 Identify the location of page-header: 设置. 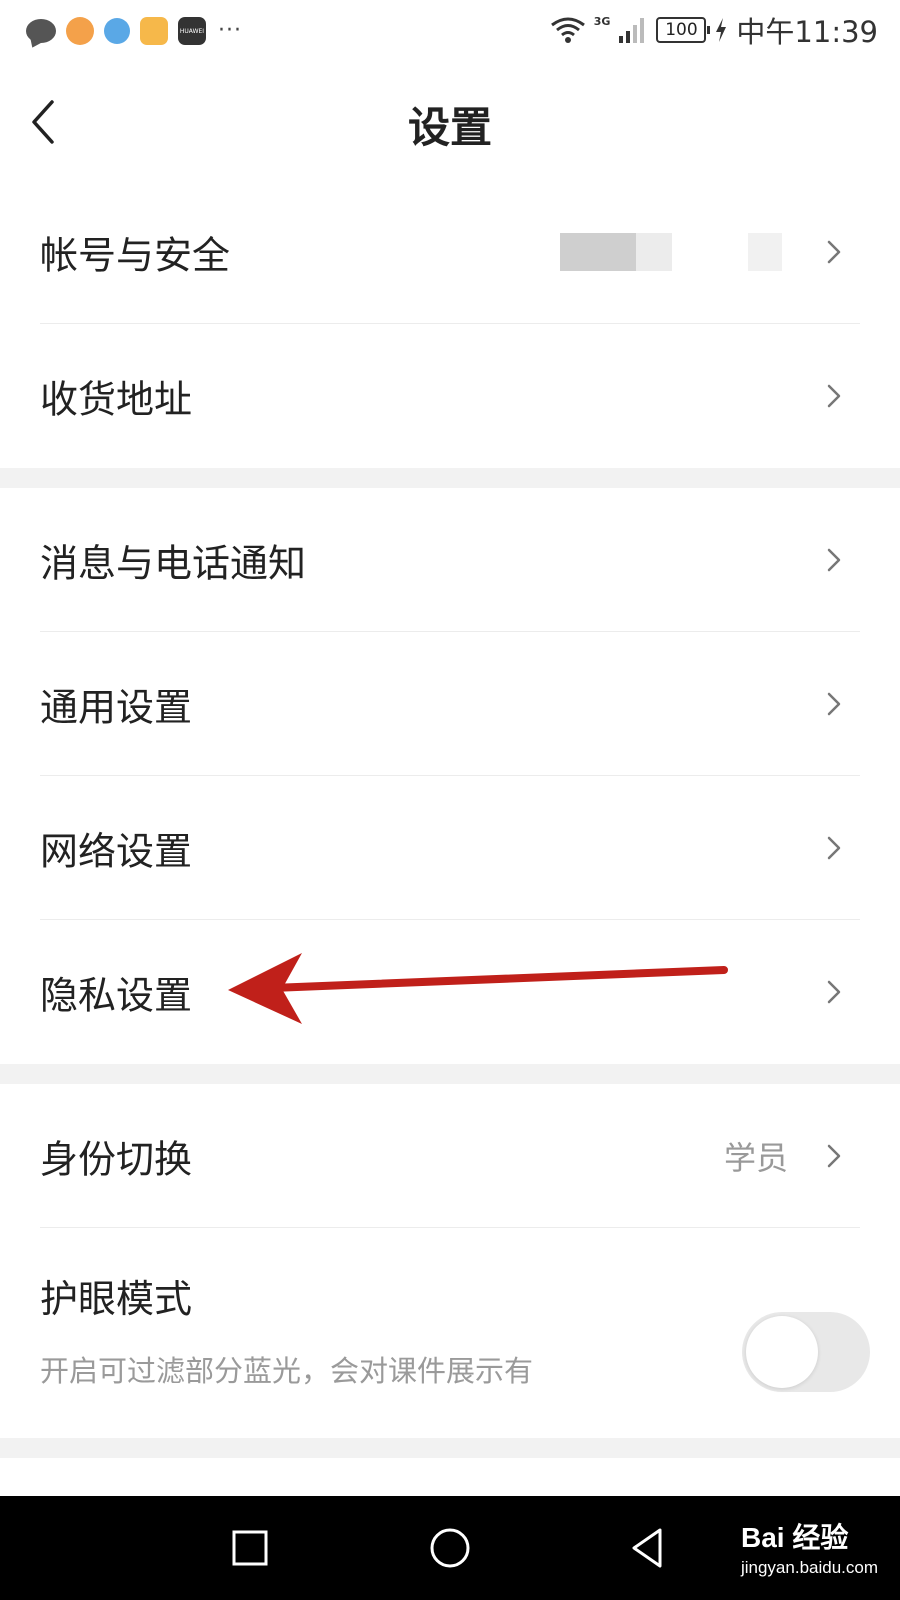
(450, 124).